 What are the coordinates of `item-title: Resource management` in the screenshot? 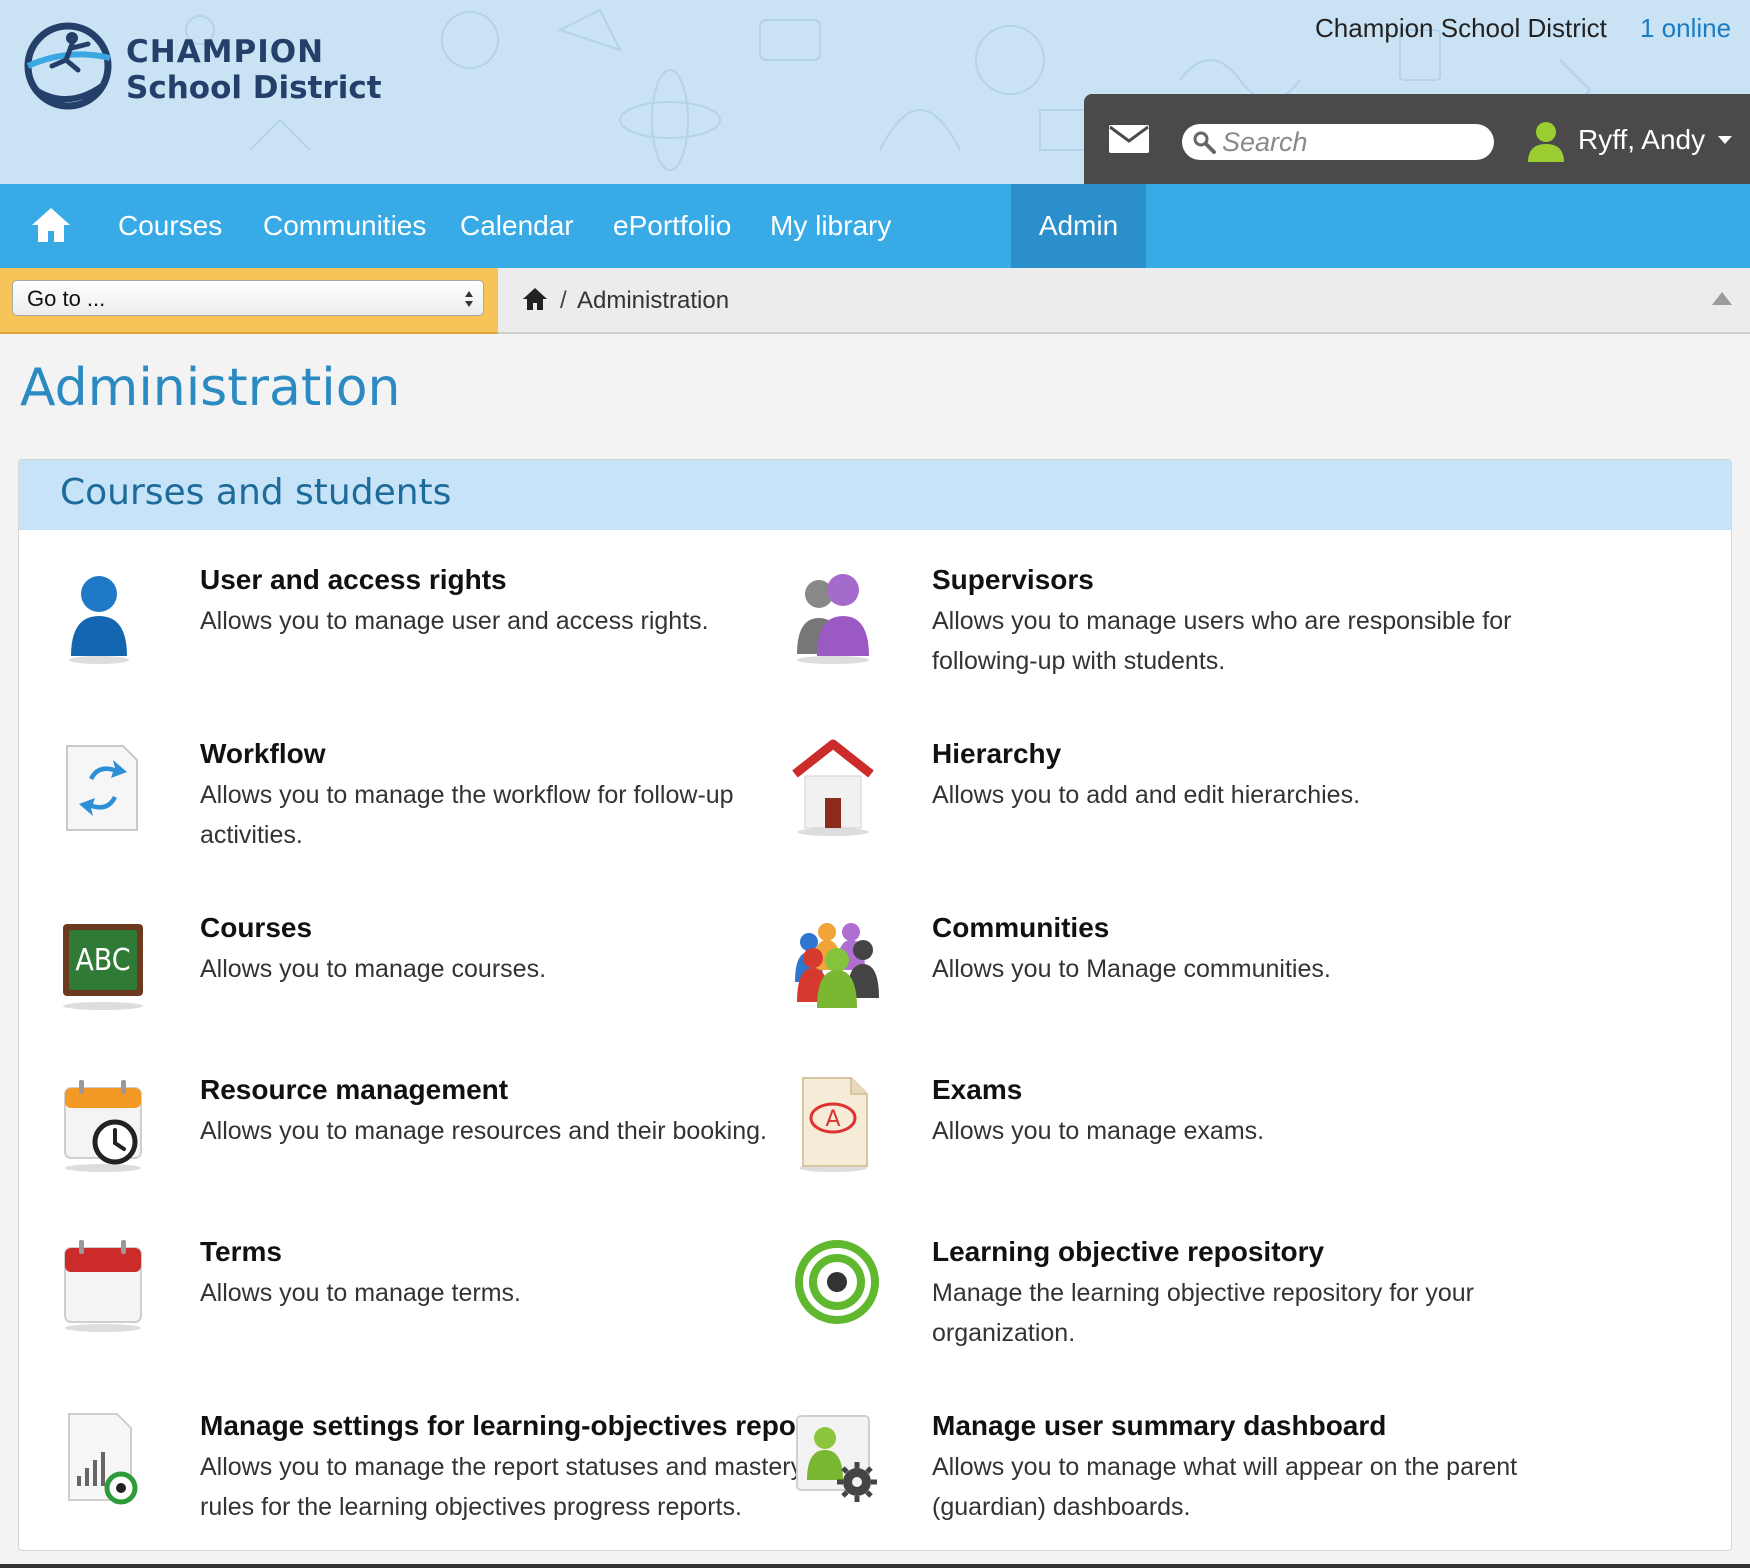 It's located at (354, 1089).